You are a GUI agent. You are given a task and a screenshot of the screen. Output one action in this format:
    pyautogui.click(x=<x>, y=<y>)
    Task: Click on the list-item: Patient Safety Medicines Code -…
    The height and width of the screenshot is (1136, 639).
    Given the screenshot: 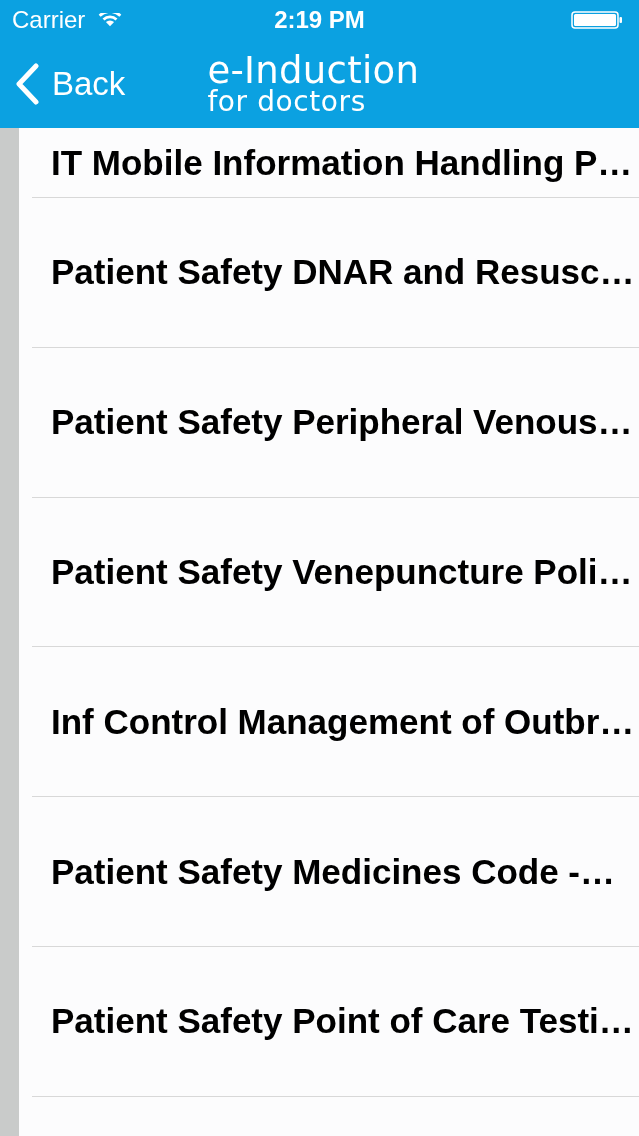 What is the action you would take?
    pyautogui.click(x=335, y=872)
    